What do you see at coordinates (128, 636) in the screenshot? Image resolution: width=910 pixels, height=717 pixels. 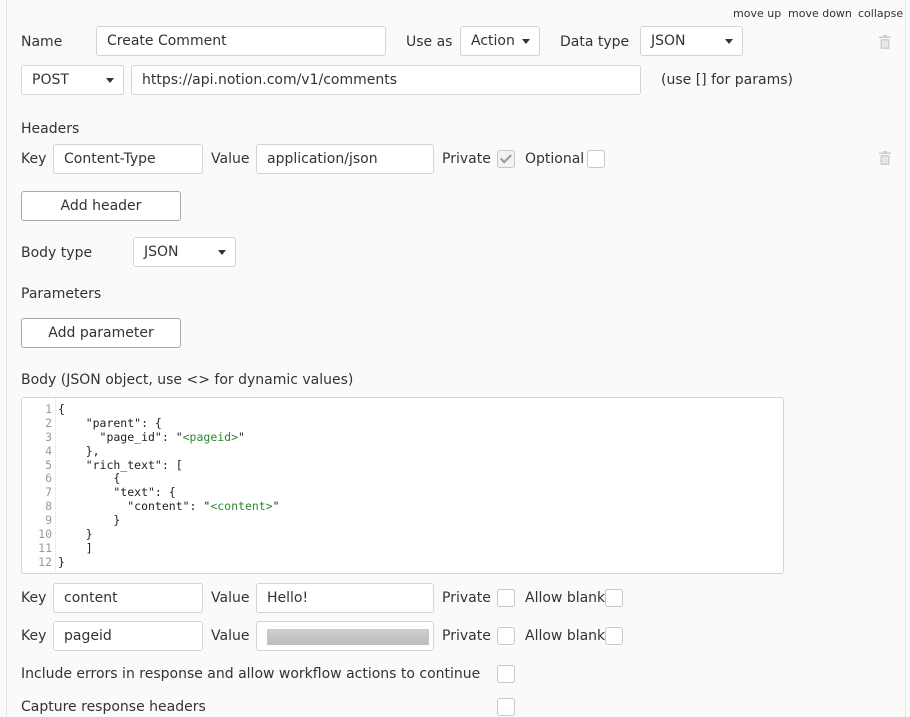 I see `param-key-input: pageid` at bounding box center [128, 636].